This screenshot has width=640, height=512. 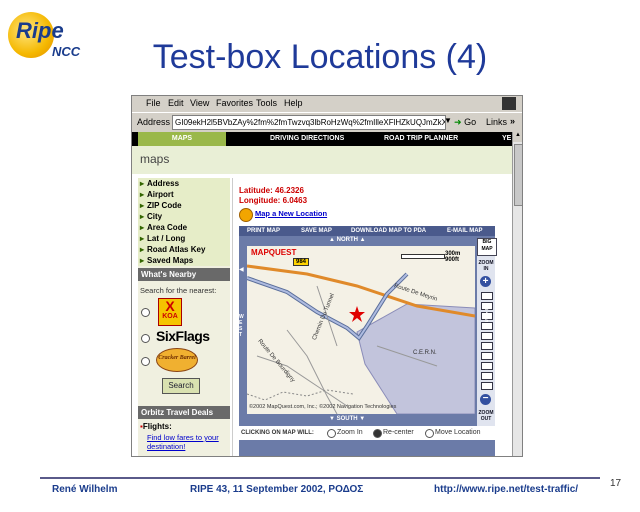 I want to click on dropdown-arrow-icon: ▼, so click(x=448, y=120).